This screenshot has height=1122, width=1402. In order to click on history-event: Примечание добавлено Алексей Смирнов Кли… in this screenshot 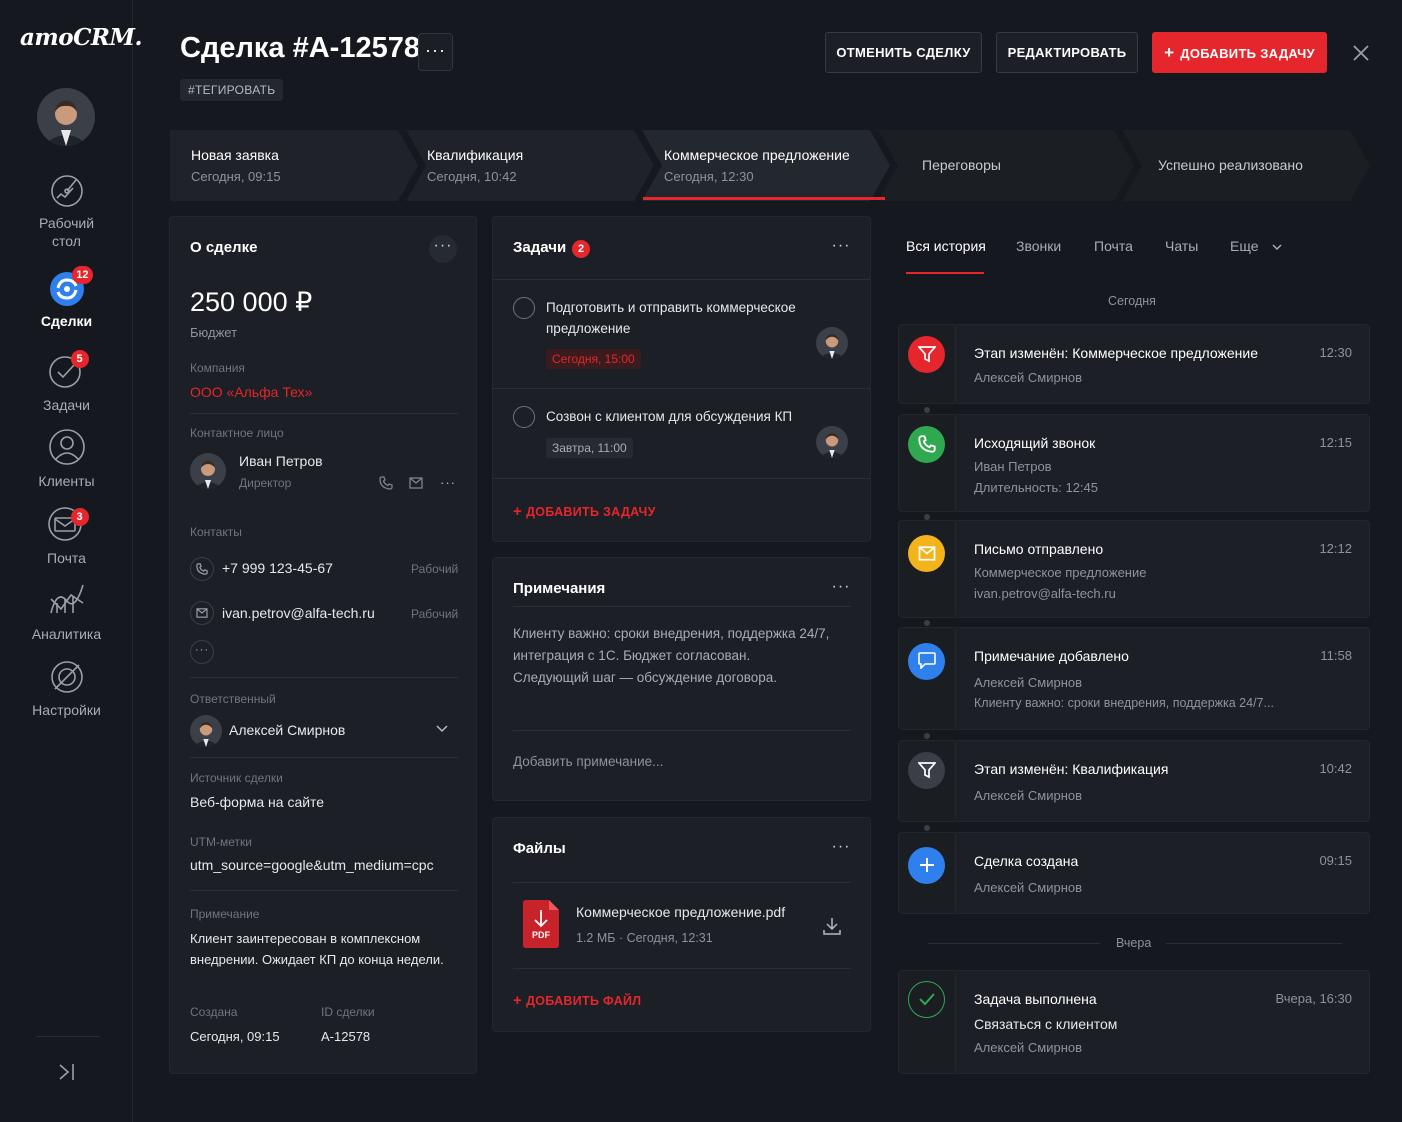, I will do `click(1162, 678)`.